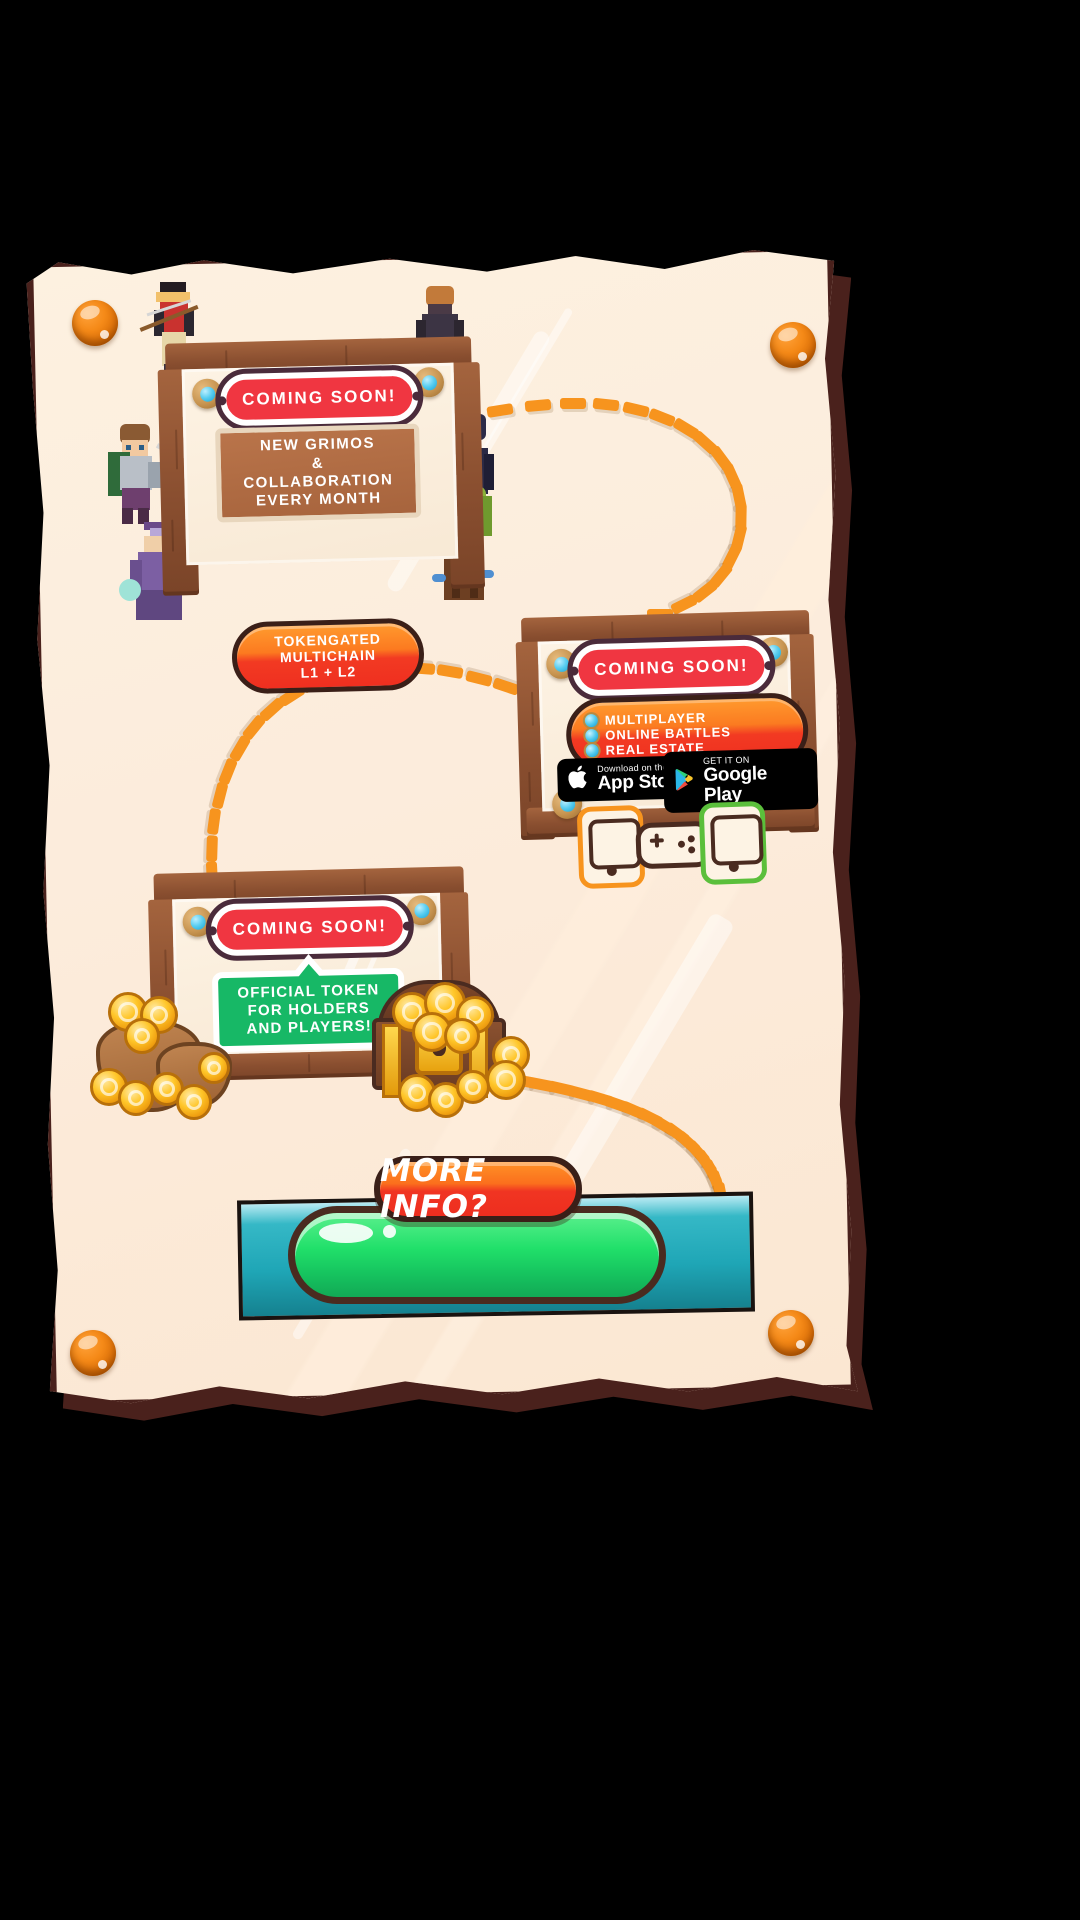  I want to click on google-play-icon, so click(685, 782).